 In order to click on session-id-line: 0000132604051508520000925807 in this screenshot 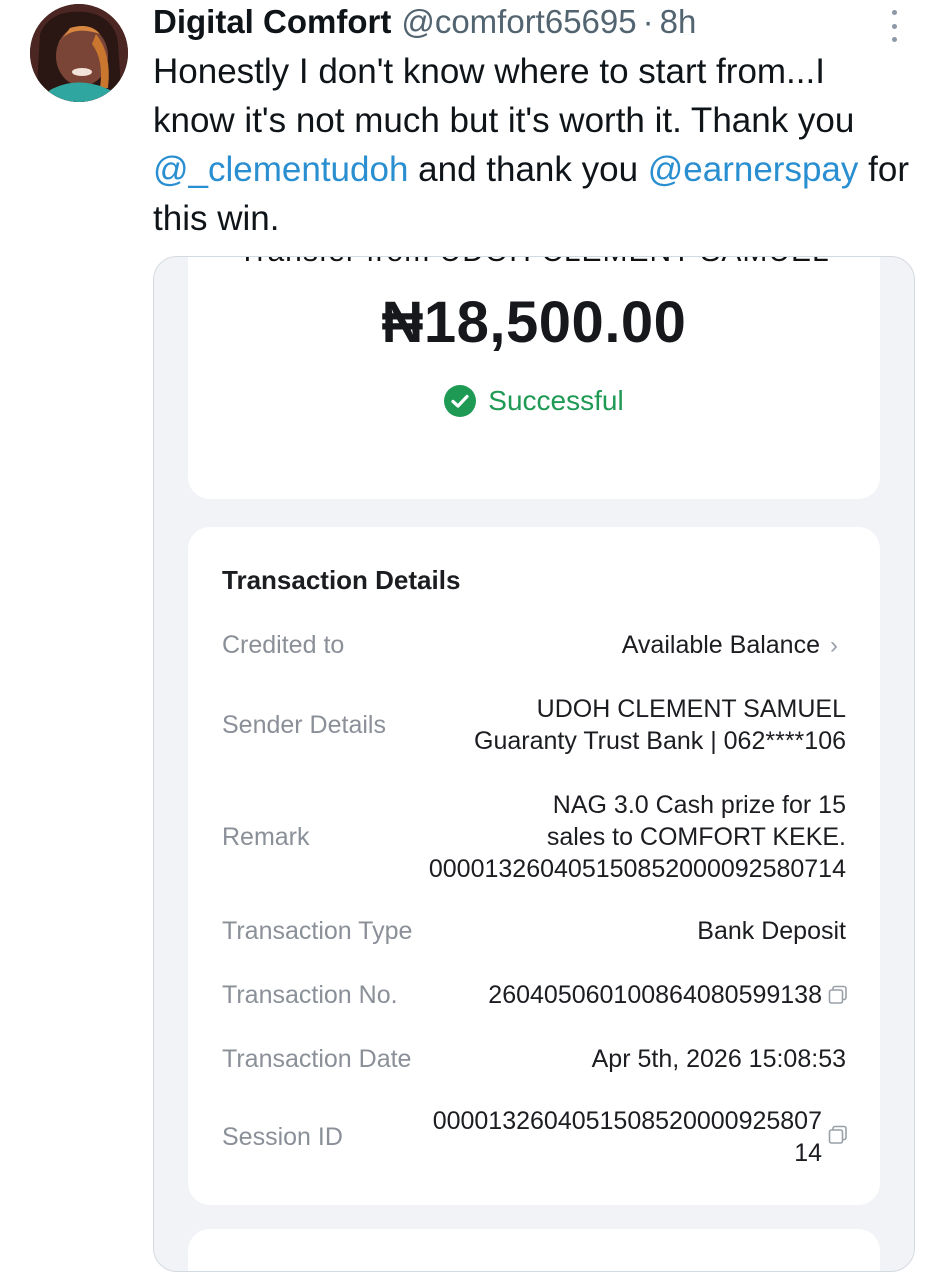, I will do `click(627, 1121)`.